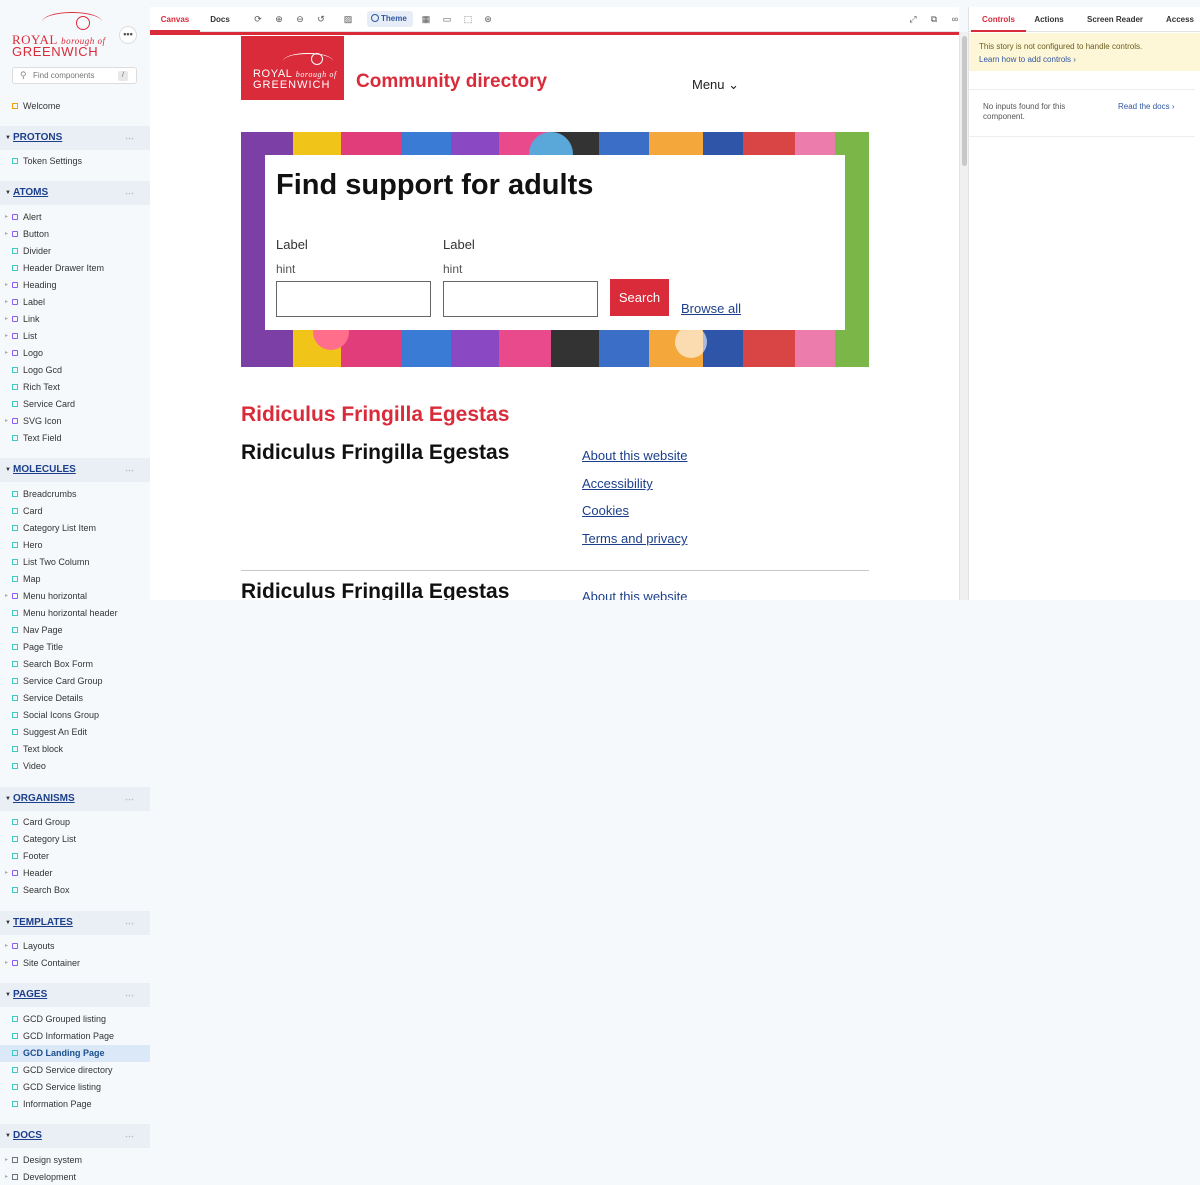 Image resolution: width=1200 pixels, height=1185 pixels. What do you see at coordinates (75, 285) in the screenshot?
I see `sidebar-item: ▸ Heading` at bounding box center [75, 285].